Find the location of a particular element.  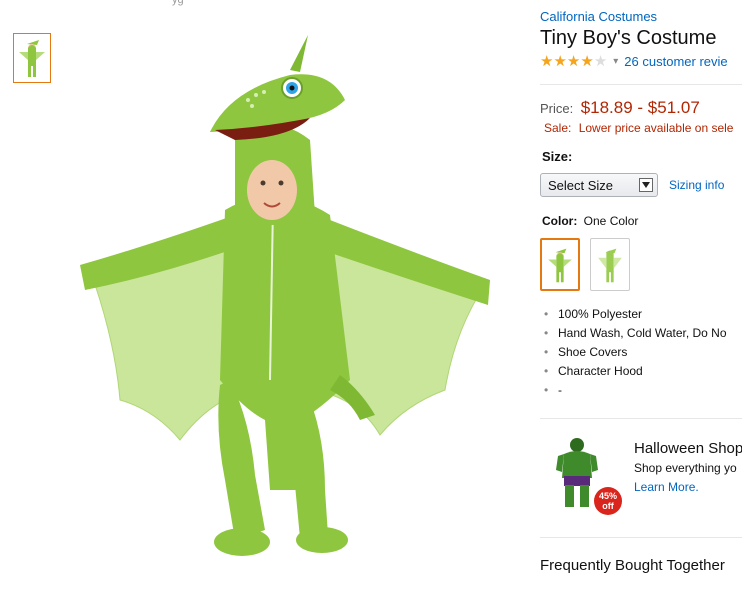

rating-row: ★ ★ ★ ★ ★ ▾ 26 customer revie is located at coordinates (634, 61).